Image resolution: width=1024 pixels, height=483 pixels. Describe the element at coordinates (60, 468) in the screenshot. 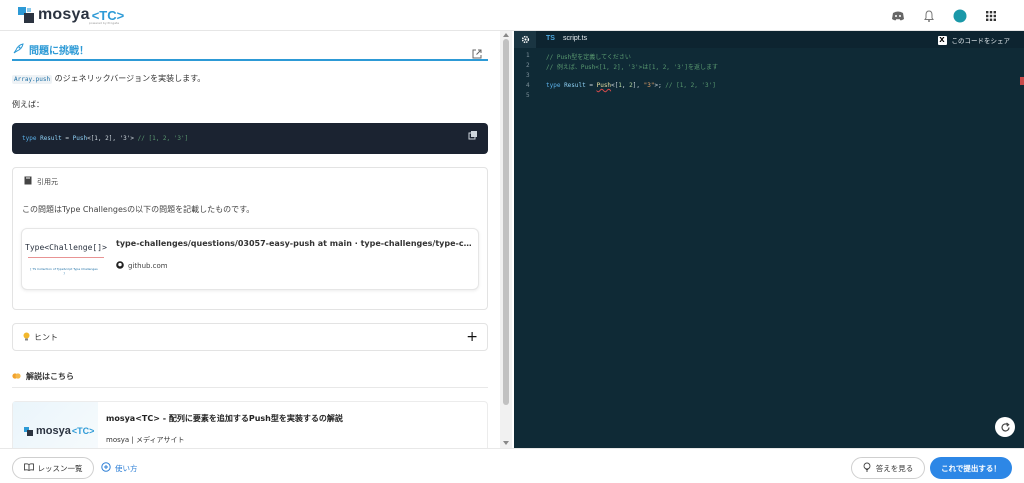

I see `lesson-list-label: レッスン一覧` at that location.